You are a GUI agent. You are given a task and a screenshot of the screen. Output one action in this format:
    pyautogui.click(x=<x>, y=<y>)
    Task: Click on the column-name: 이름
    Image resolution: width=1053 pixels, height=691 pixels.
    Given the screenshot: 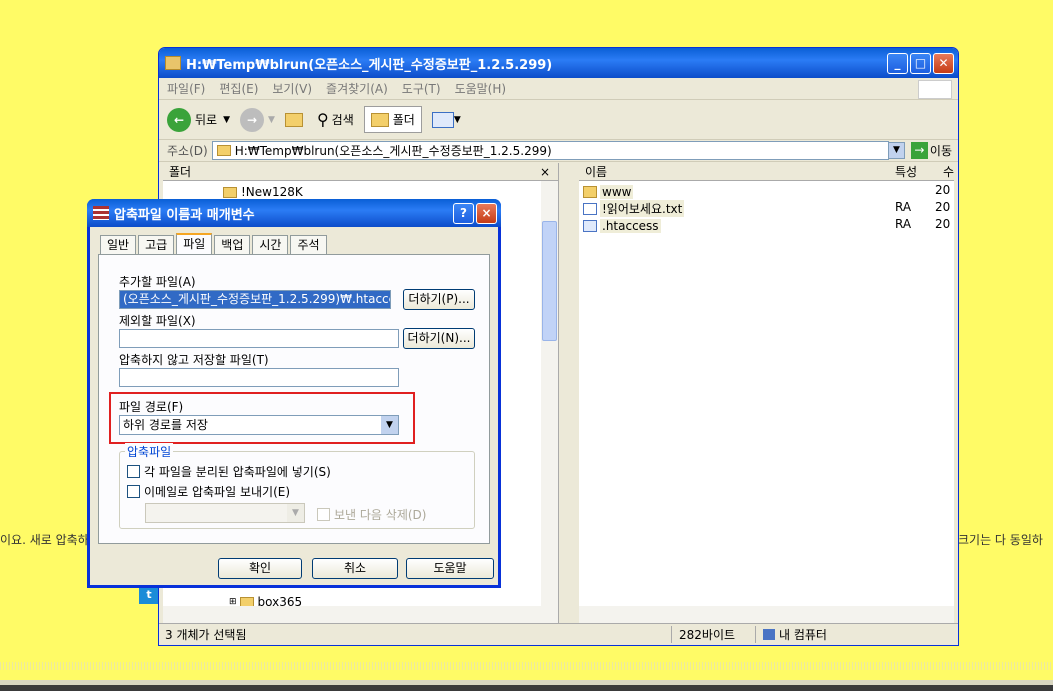 What is the action you would take?
    pyautogui.click(x=596, y=171)
    